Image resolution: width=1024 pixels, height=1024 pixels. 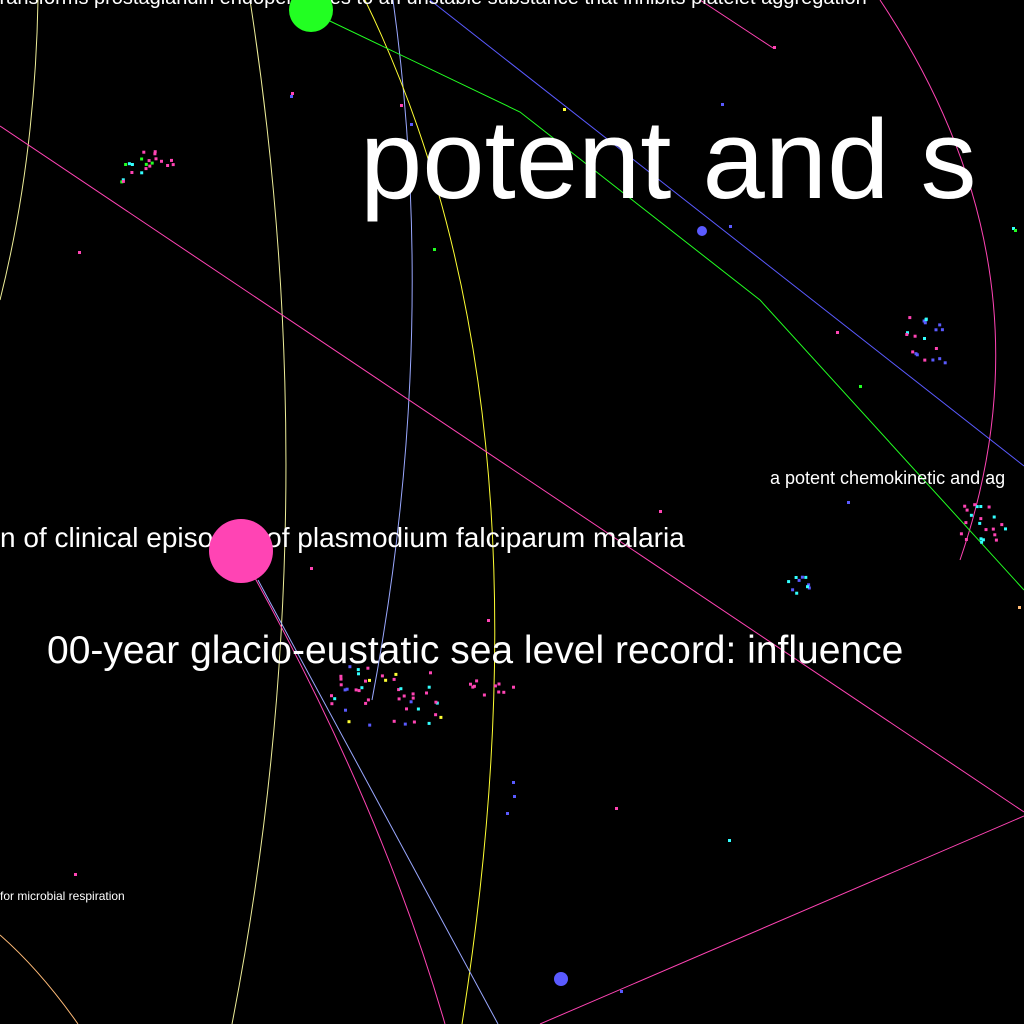 What do you see at coordinates (887, 478) in the screenshot?
I see `label-chemokinetic: a potent chemokinetic and ag` at bounding box center [887, 478].